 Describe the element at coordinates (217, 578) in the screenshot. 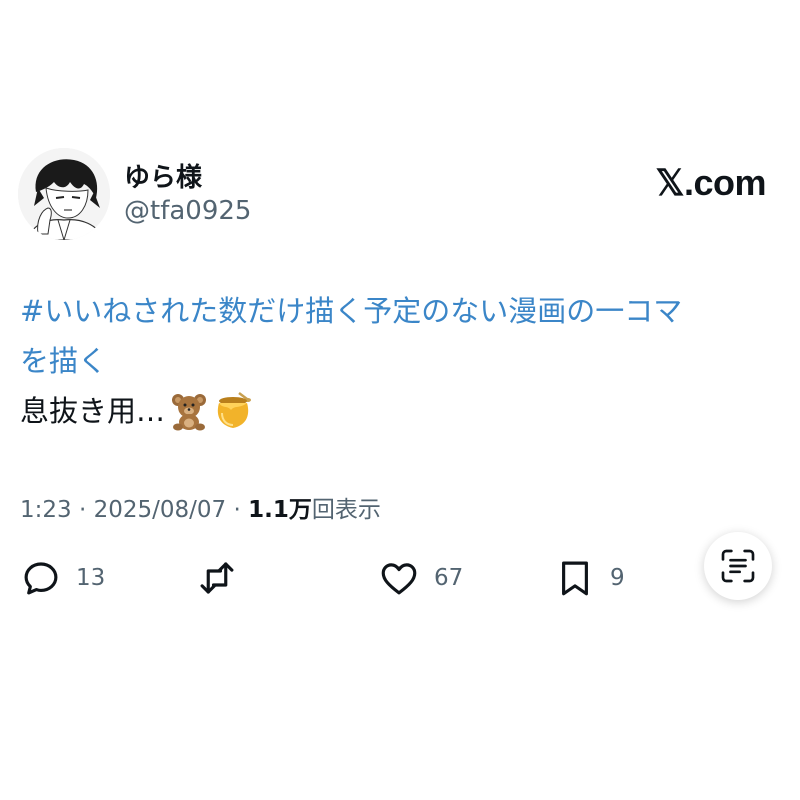

I see `repost-icon` at that location.